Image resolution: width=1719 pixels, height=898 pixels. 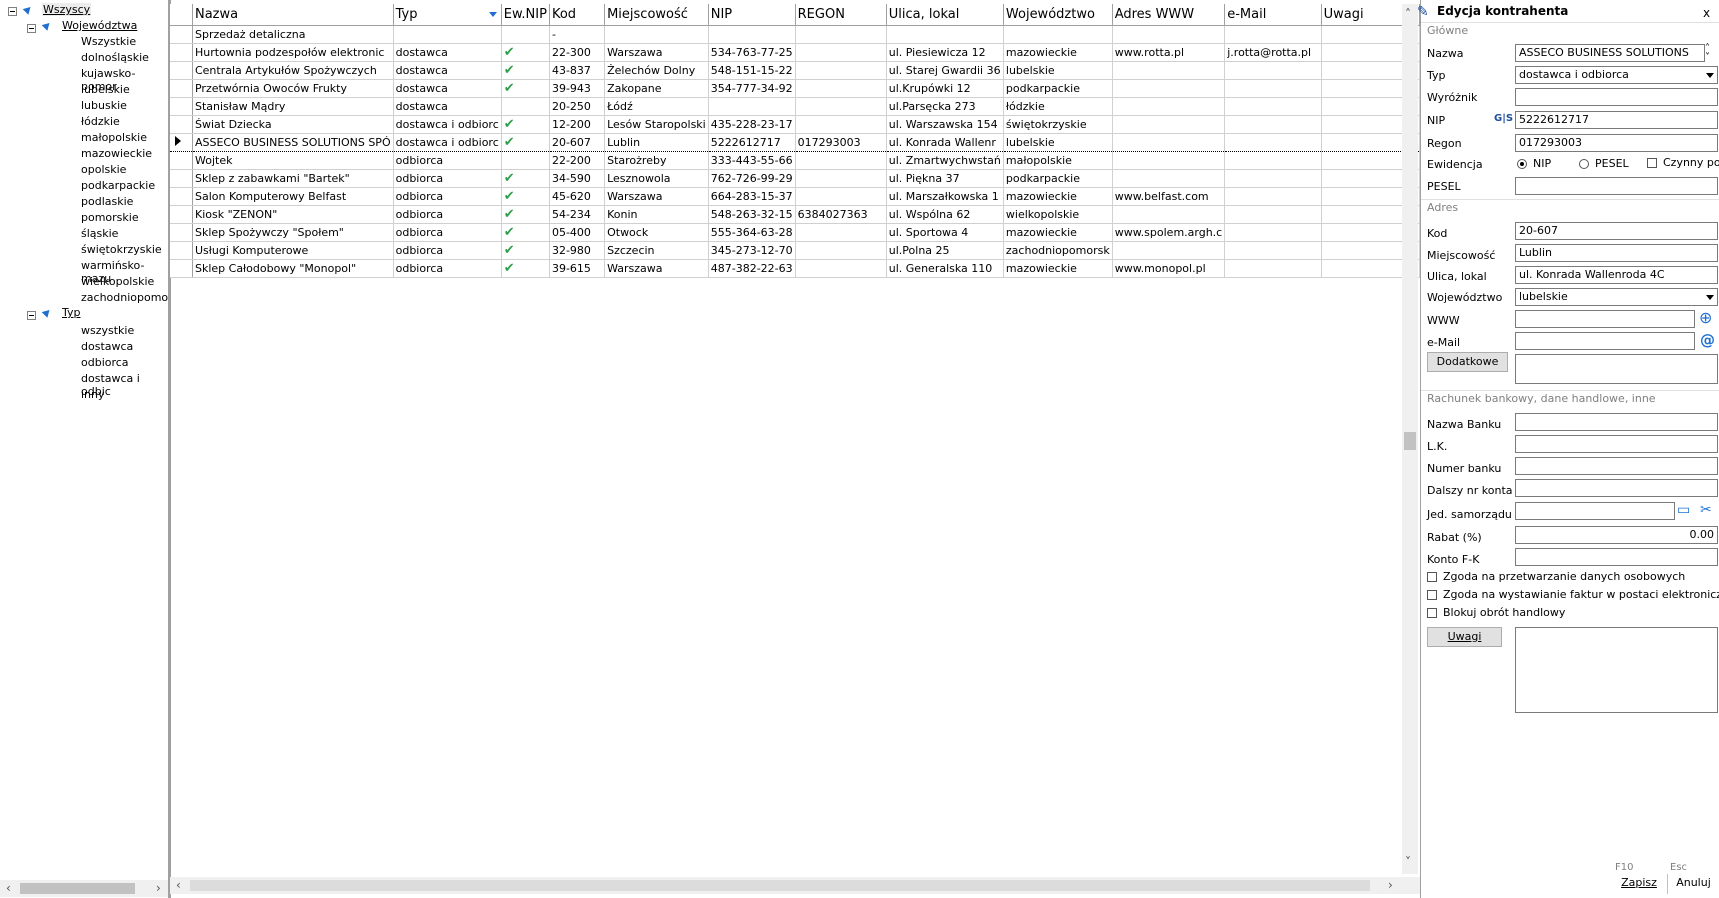 What do you see at coordinates (656, 88) in the screenshot?
I see `cell-miasto: Zakopane` at bounding box center [656, 88].